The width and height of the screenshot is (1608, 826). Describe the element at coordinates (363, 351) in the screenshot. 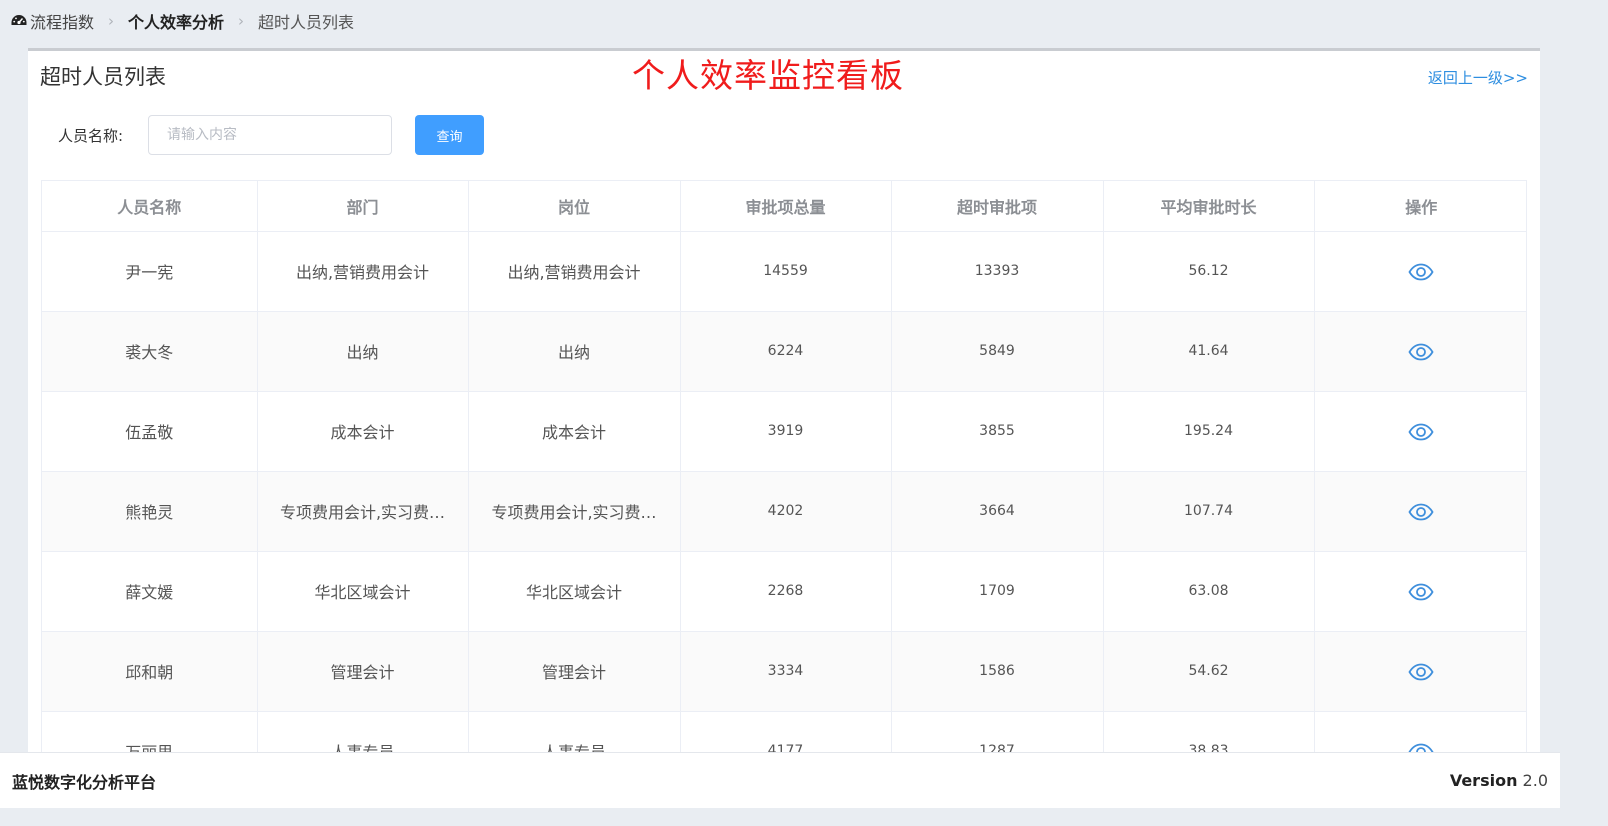

I see `cell-department: 出纳` at that location.